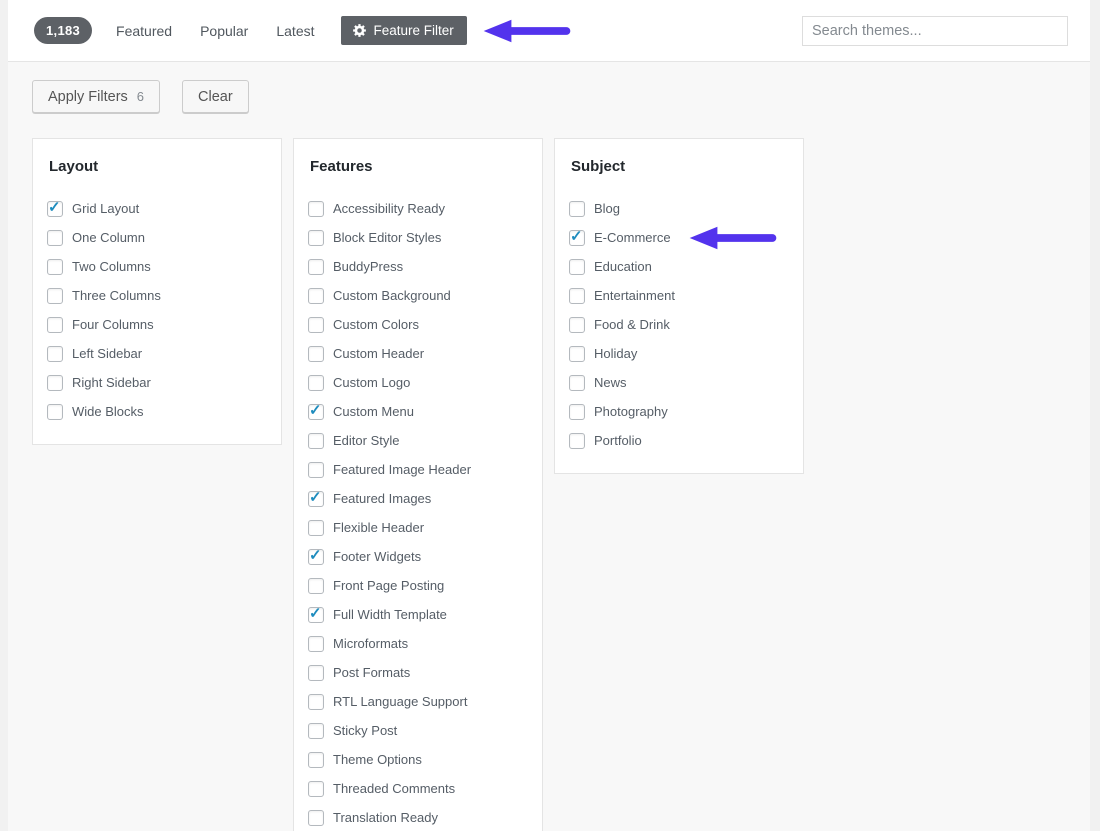  Describe the element at coordinates (157, 382) in the screenshot. I see `filter-checkbox-row: Right Sidebar` at that location.